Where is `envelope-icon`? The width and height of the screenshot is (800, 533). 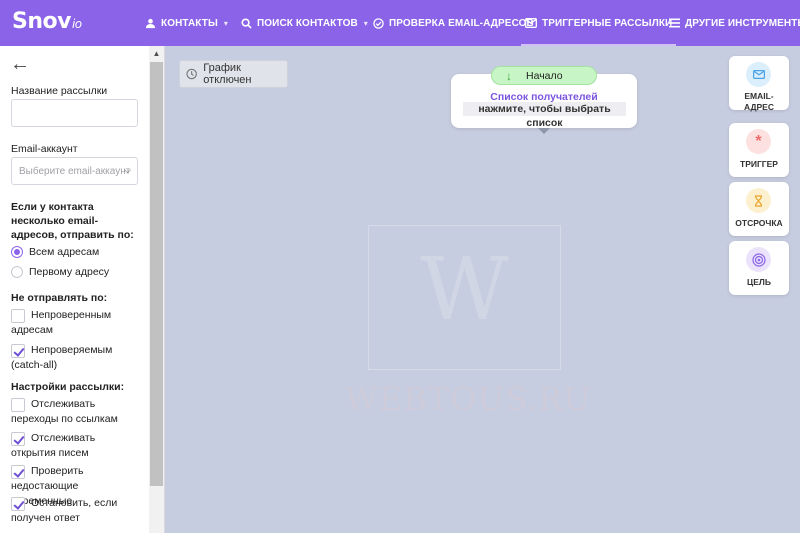
envelope-icon is located at coordinates (758, 74).